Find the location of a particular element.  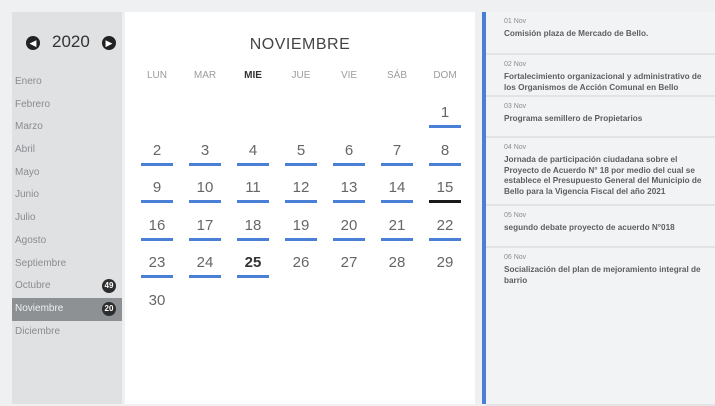

sidebar-month-label: Septiembre is located at coordinates (41, 263).